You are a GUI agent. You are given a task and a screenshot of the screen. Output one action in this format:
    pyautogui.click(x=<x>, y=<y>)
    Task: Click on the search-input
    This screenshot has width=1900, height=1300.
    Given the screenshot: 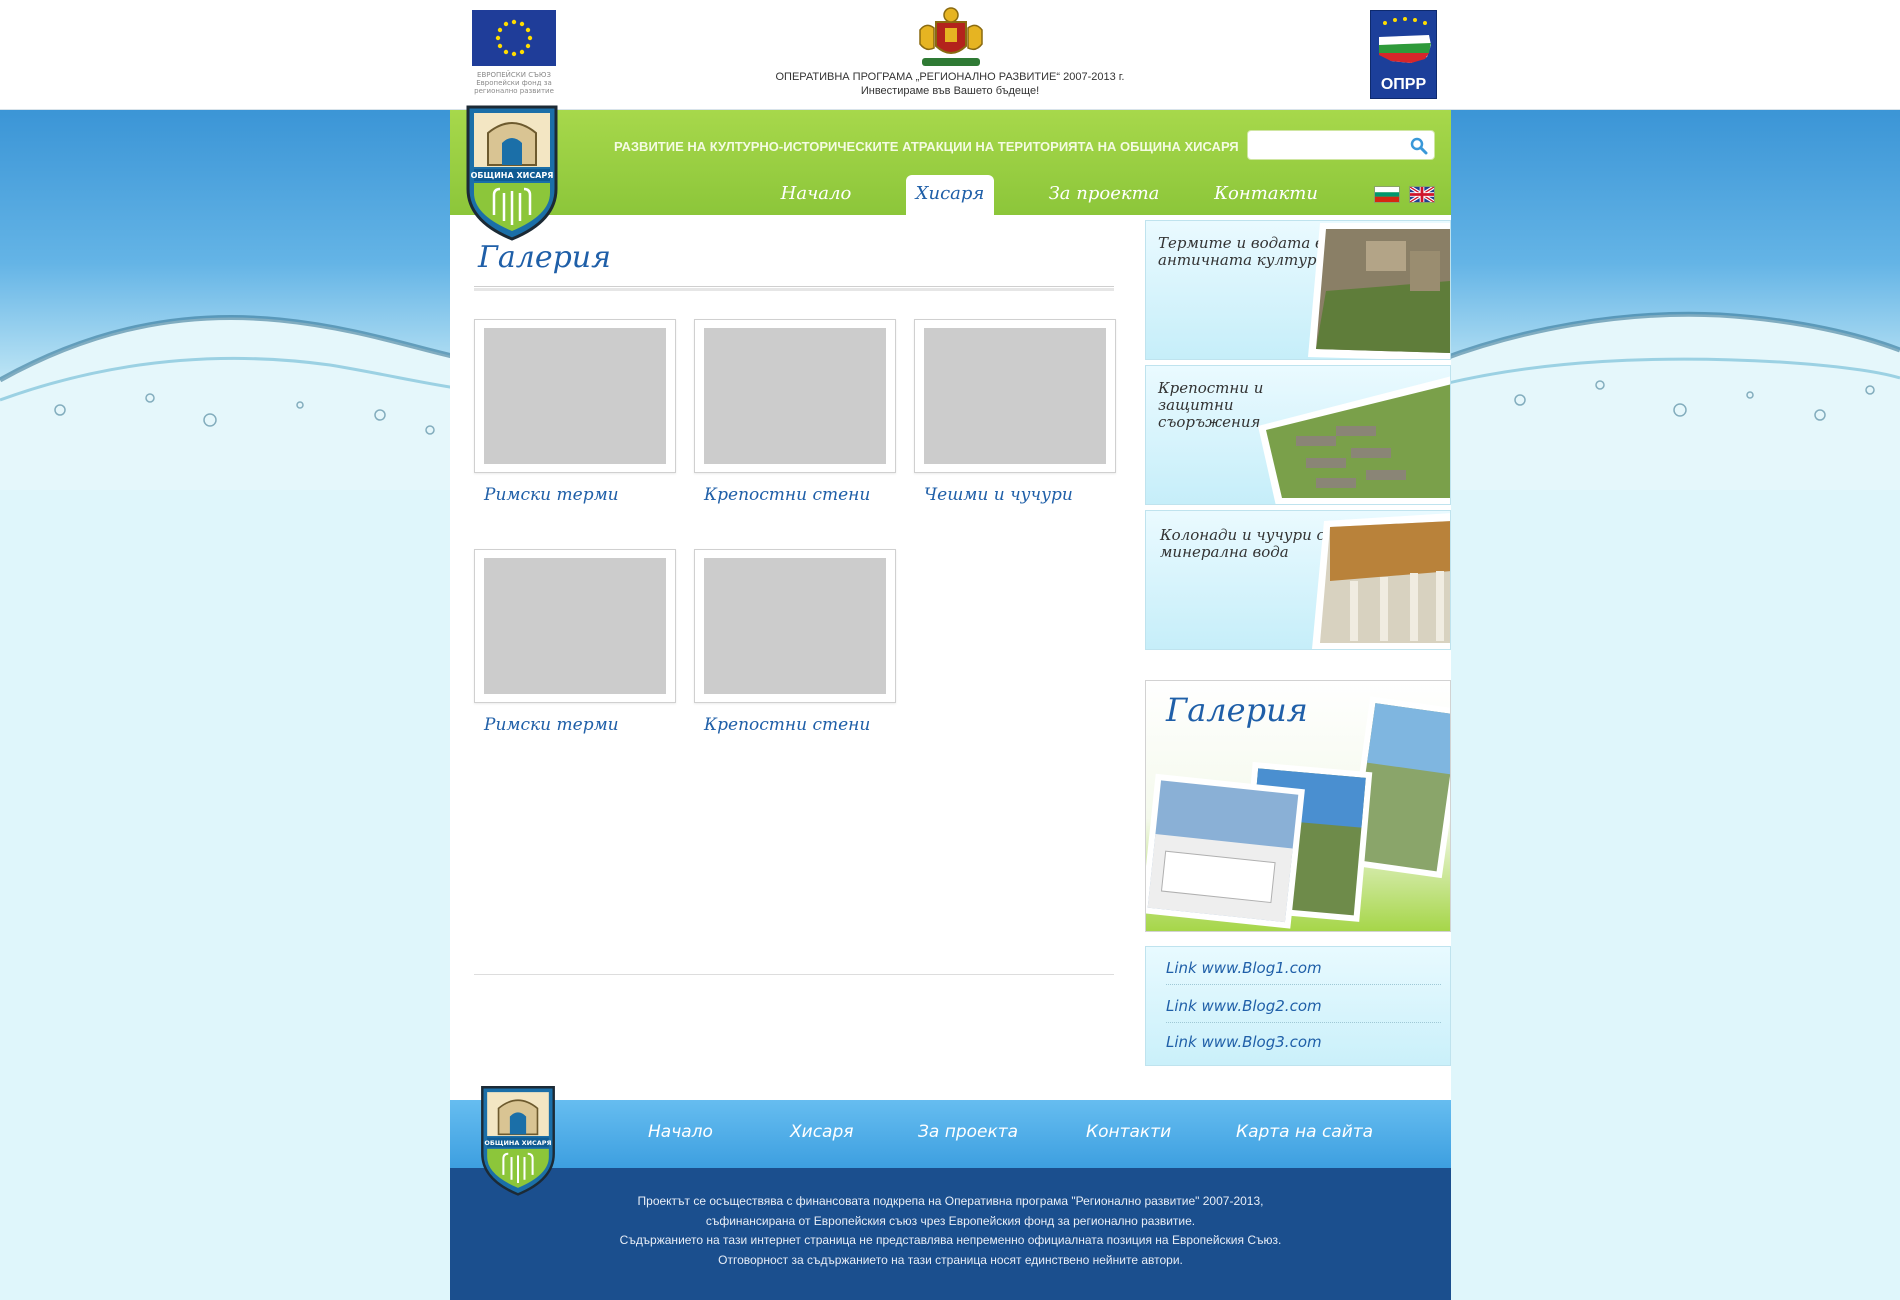 What is the action you would take?
    pyautogui.click(x=1329, y=146)
    